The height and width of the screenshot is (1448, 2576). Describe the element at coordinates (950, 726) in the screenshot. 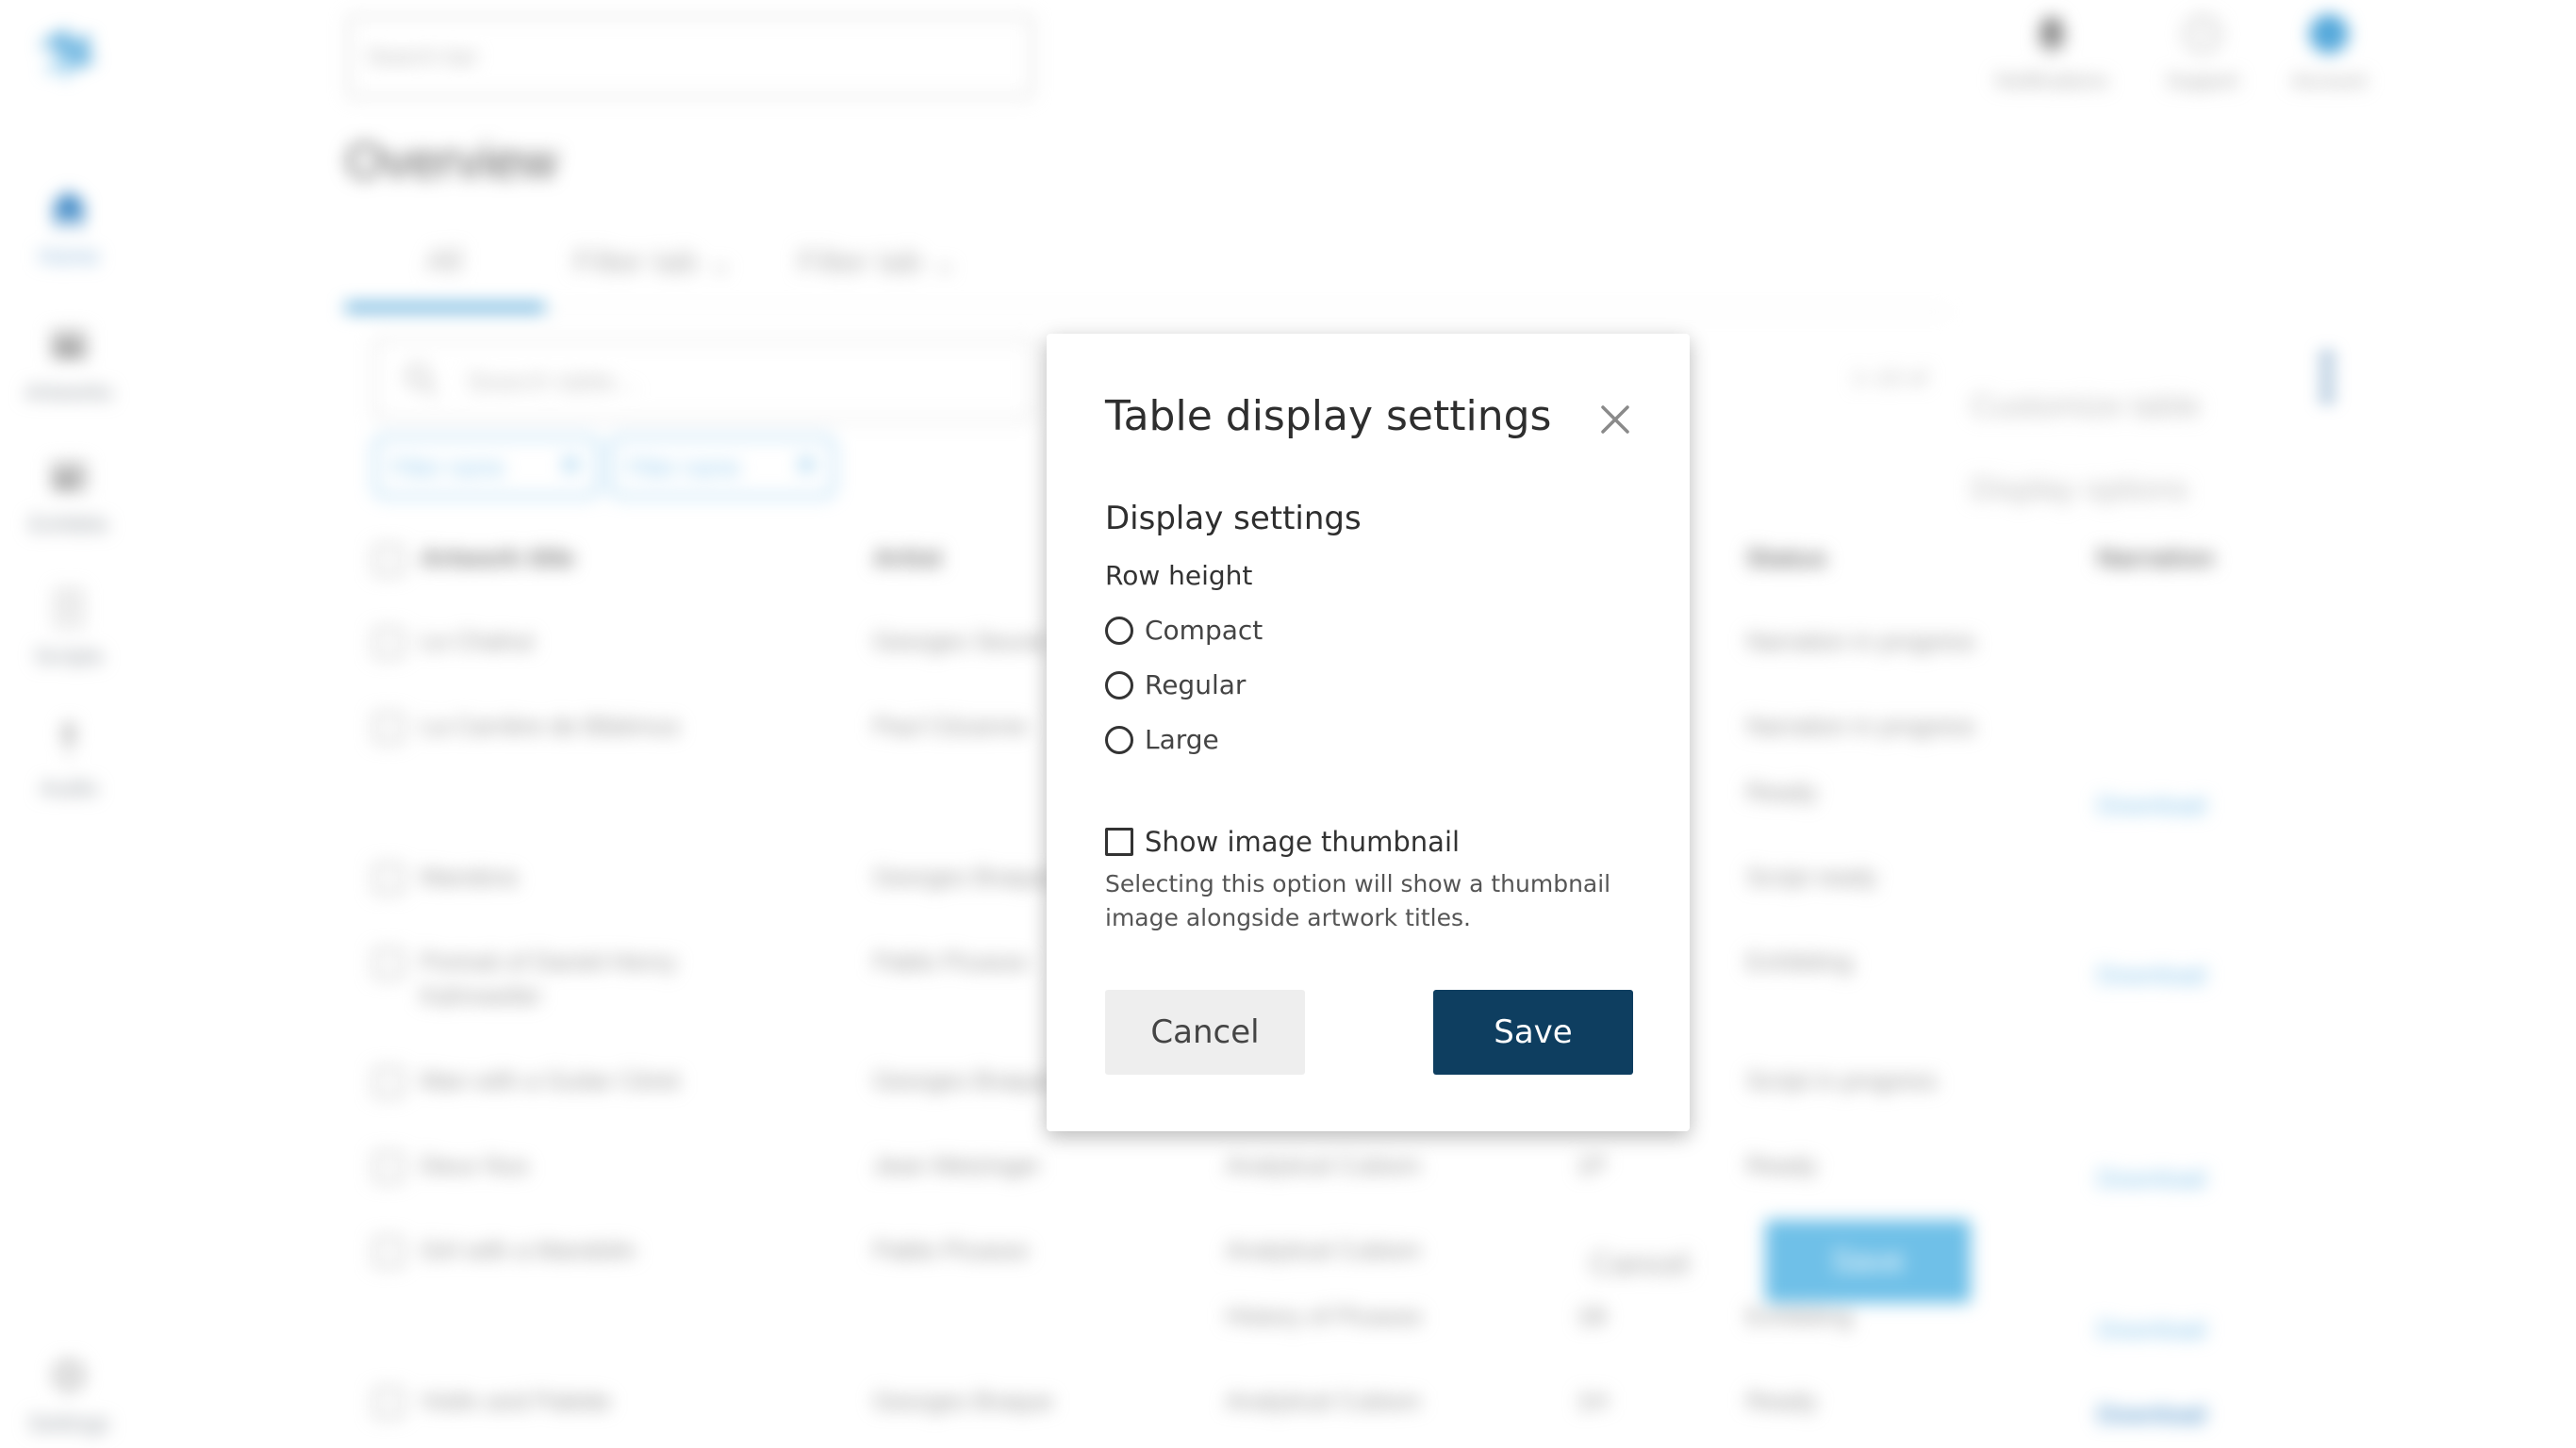

I see `cell-artist: Paul Cézanne` at that location.